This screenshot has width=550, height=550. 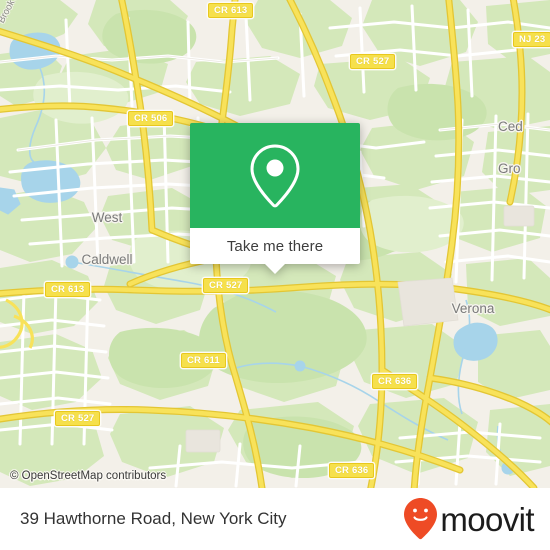 I want to click on popup-header, so click(x=275, y=175).